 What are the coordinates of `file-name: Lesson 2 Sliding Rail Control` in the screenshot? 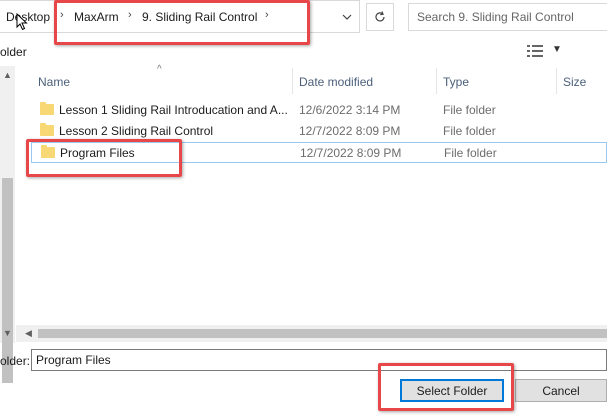 It's located at (136, 131).